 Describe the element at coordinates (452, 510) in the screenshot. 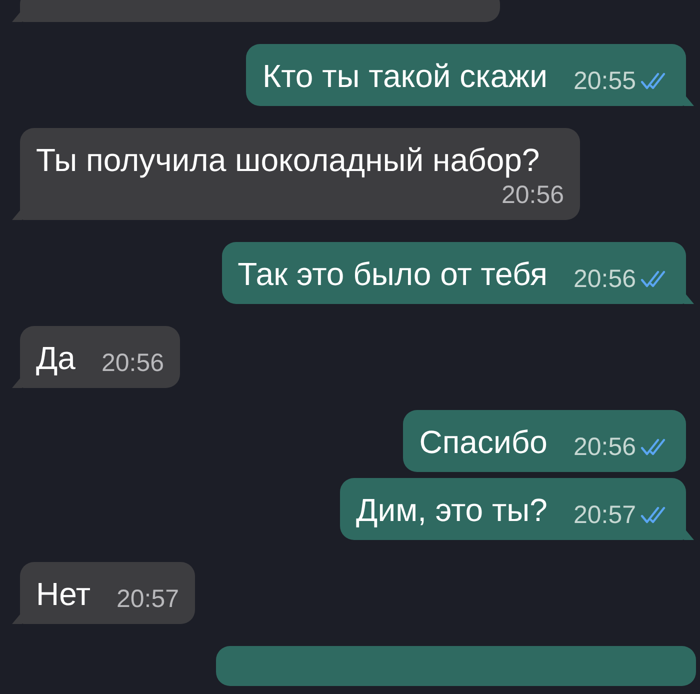

I see `message-text: Дим, это ты?` at that location.